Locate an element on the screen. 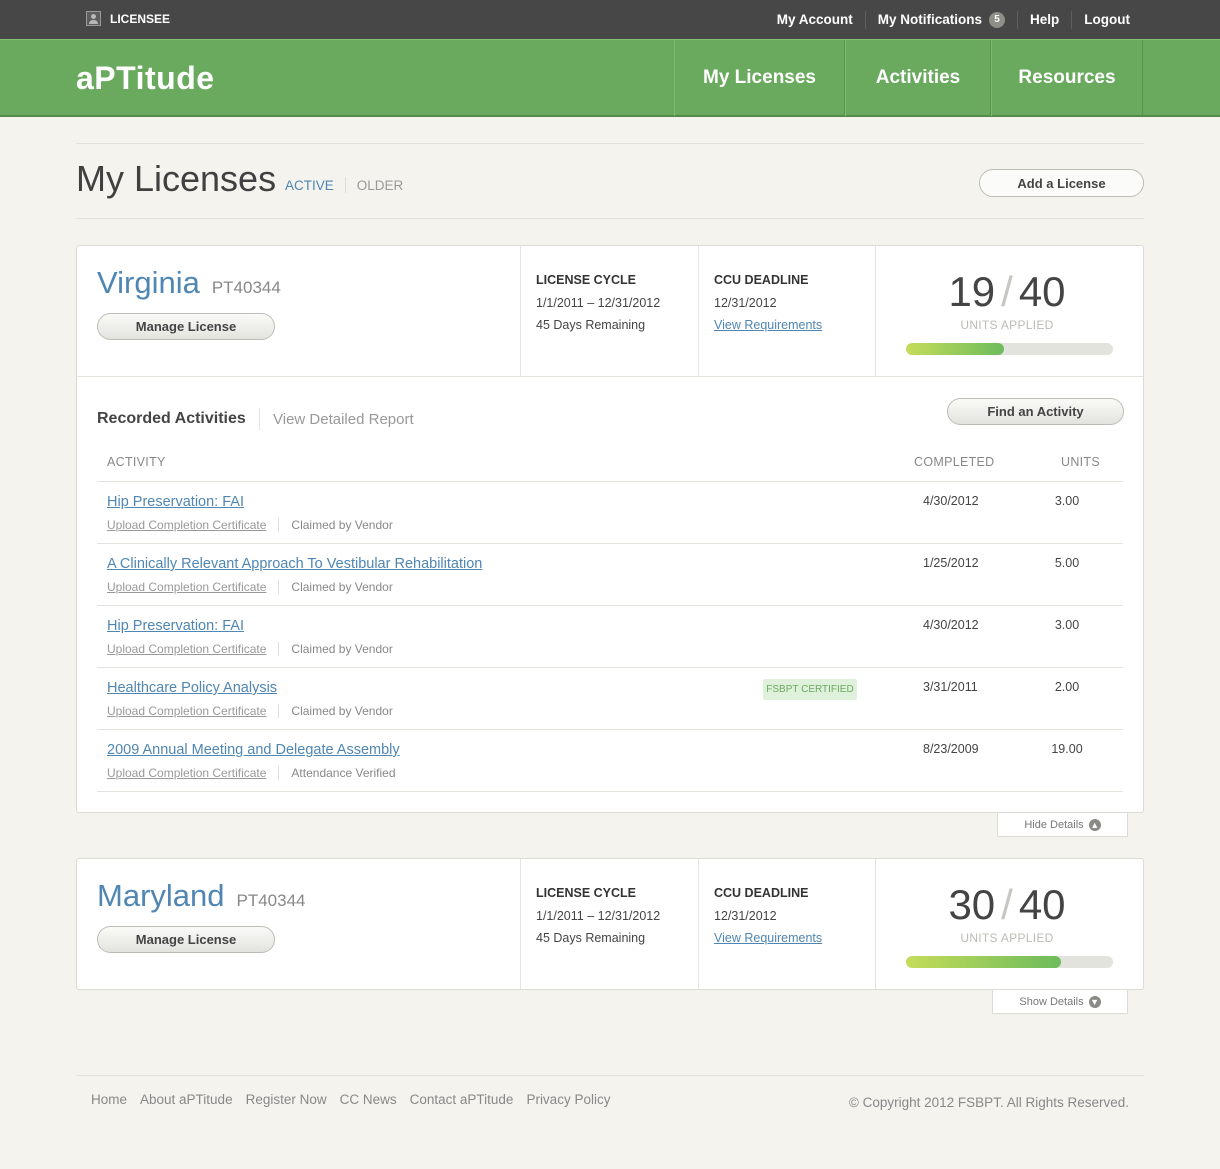  arrow-up-circle-icon: ▲ is located at coordinates (1094, 824).